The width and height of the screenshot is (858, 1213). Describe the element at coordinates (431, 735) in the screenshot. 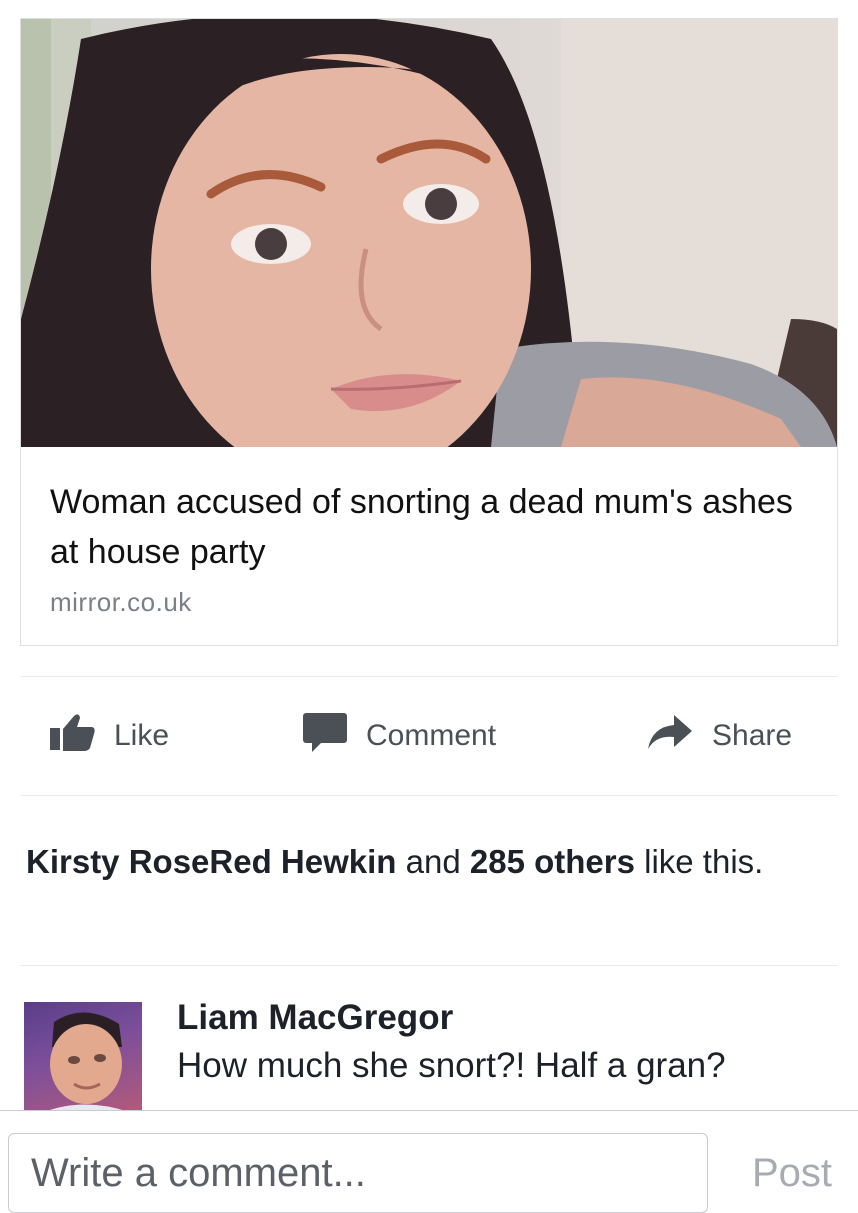

I see `comment-label: Comment` at that location.